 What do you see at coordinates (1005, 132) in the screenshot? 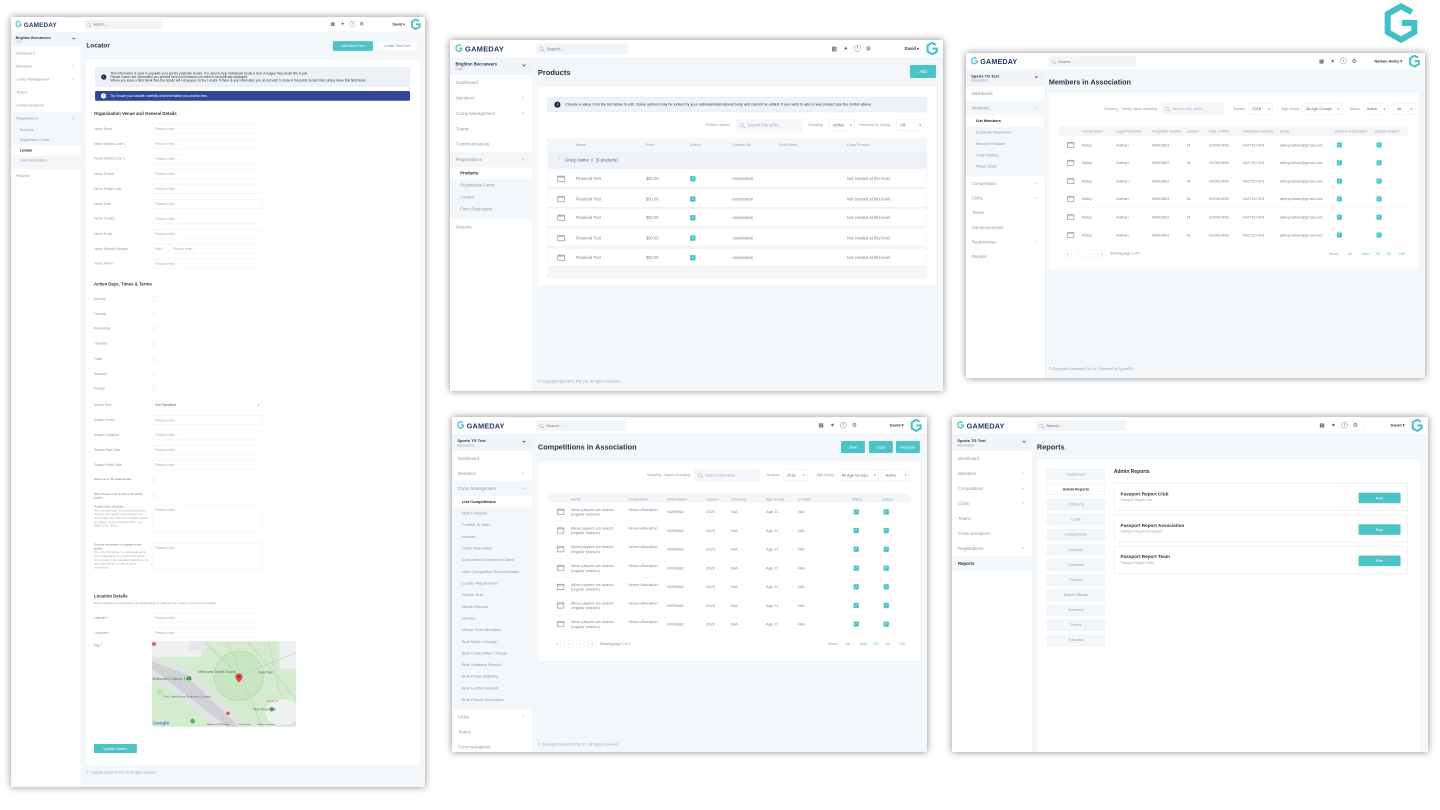
I see `sidebar-subitem-duplicate-resolution: Duplicate Resolution` at bounding box center [1005, 132].